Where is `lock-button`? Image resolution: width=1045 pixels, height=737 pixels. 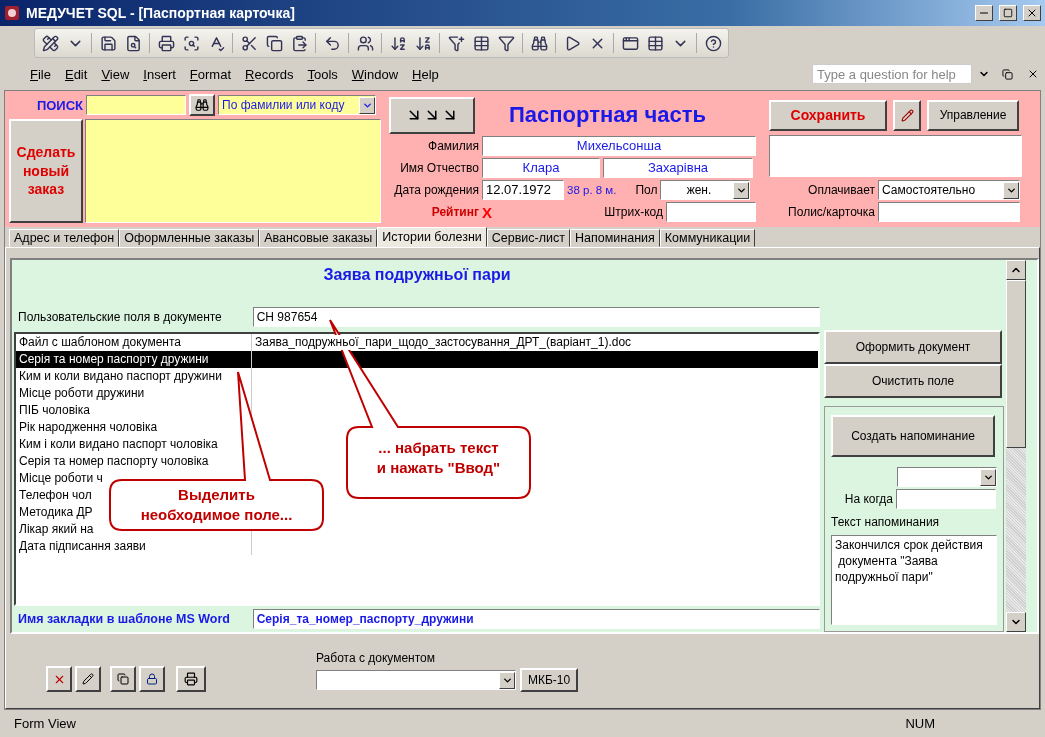 lock-button is located at coordinates (152, 679).